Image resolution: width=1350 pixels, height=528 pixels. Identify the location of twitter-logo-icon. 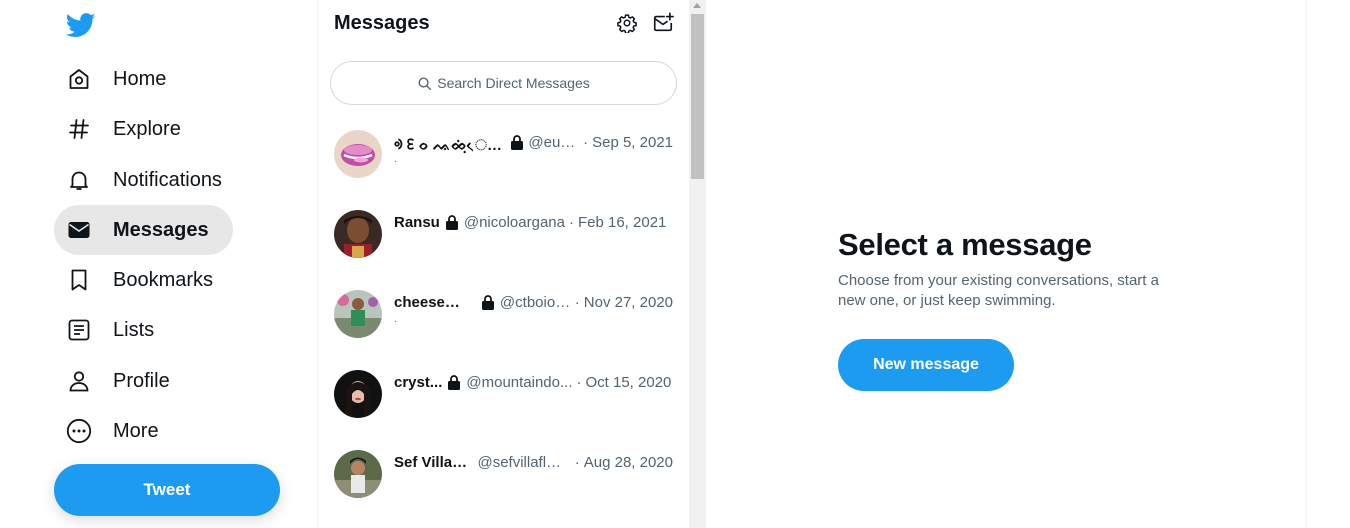
(81, 25).